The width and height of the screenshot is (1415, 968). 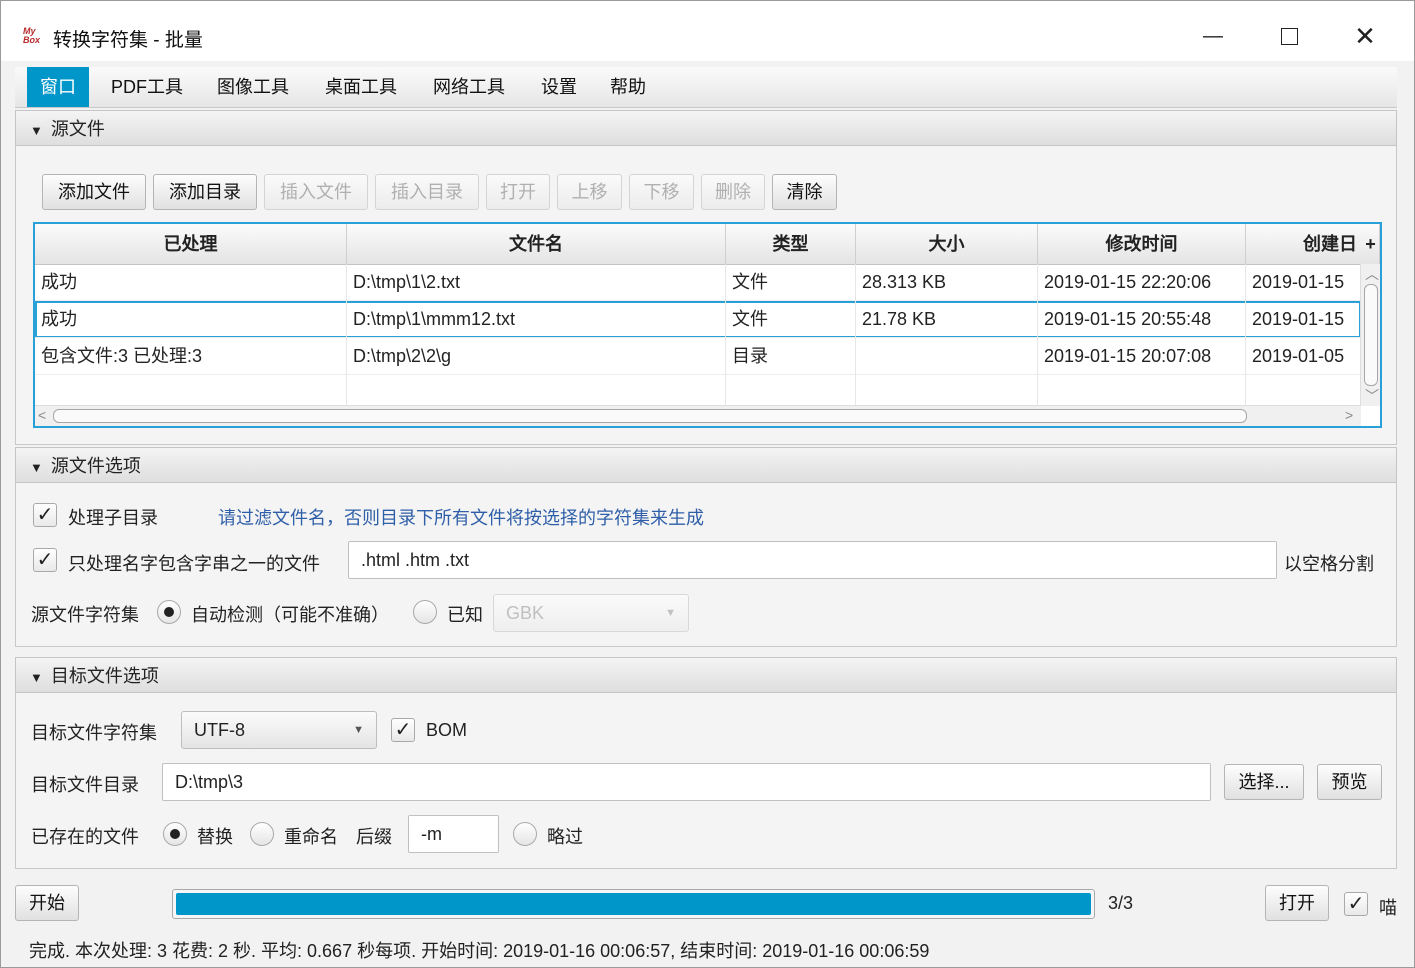 What do you see at coordinates (32, 35) in the screenshot?
I see `app-logo-icon: My Box` at bounding box center [32, 35].